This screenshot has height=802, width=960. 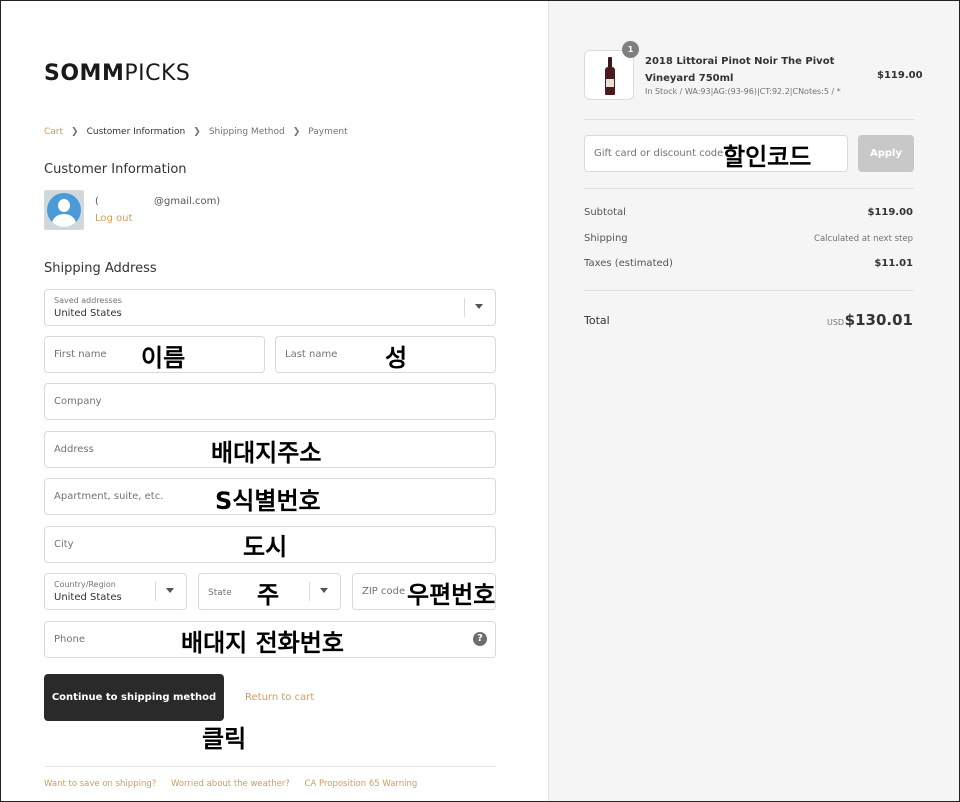 What do you see at coordinates (270, 307) in the screenshot?
I see `saved-addresses-select: Saved addresses United States` at bounding box center [270, 307].